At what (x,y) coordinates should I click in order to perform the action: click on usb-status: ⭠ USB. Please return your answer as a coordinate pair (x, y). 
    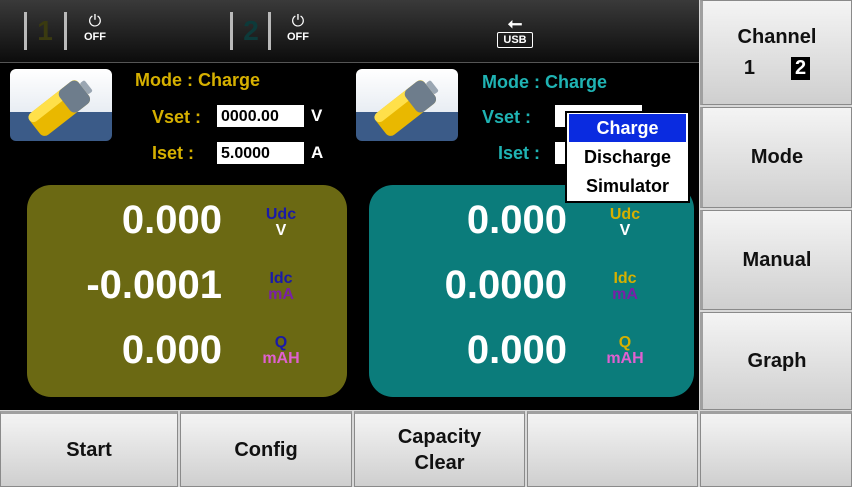
    Looking at the image, I should click on (515, 32).